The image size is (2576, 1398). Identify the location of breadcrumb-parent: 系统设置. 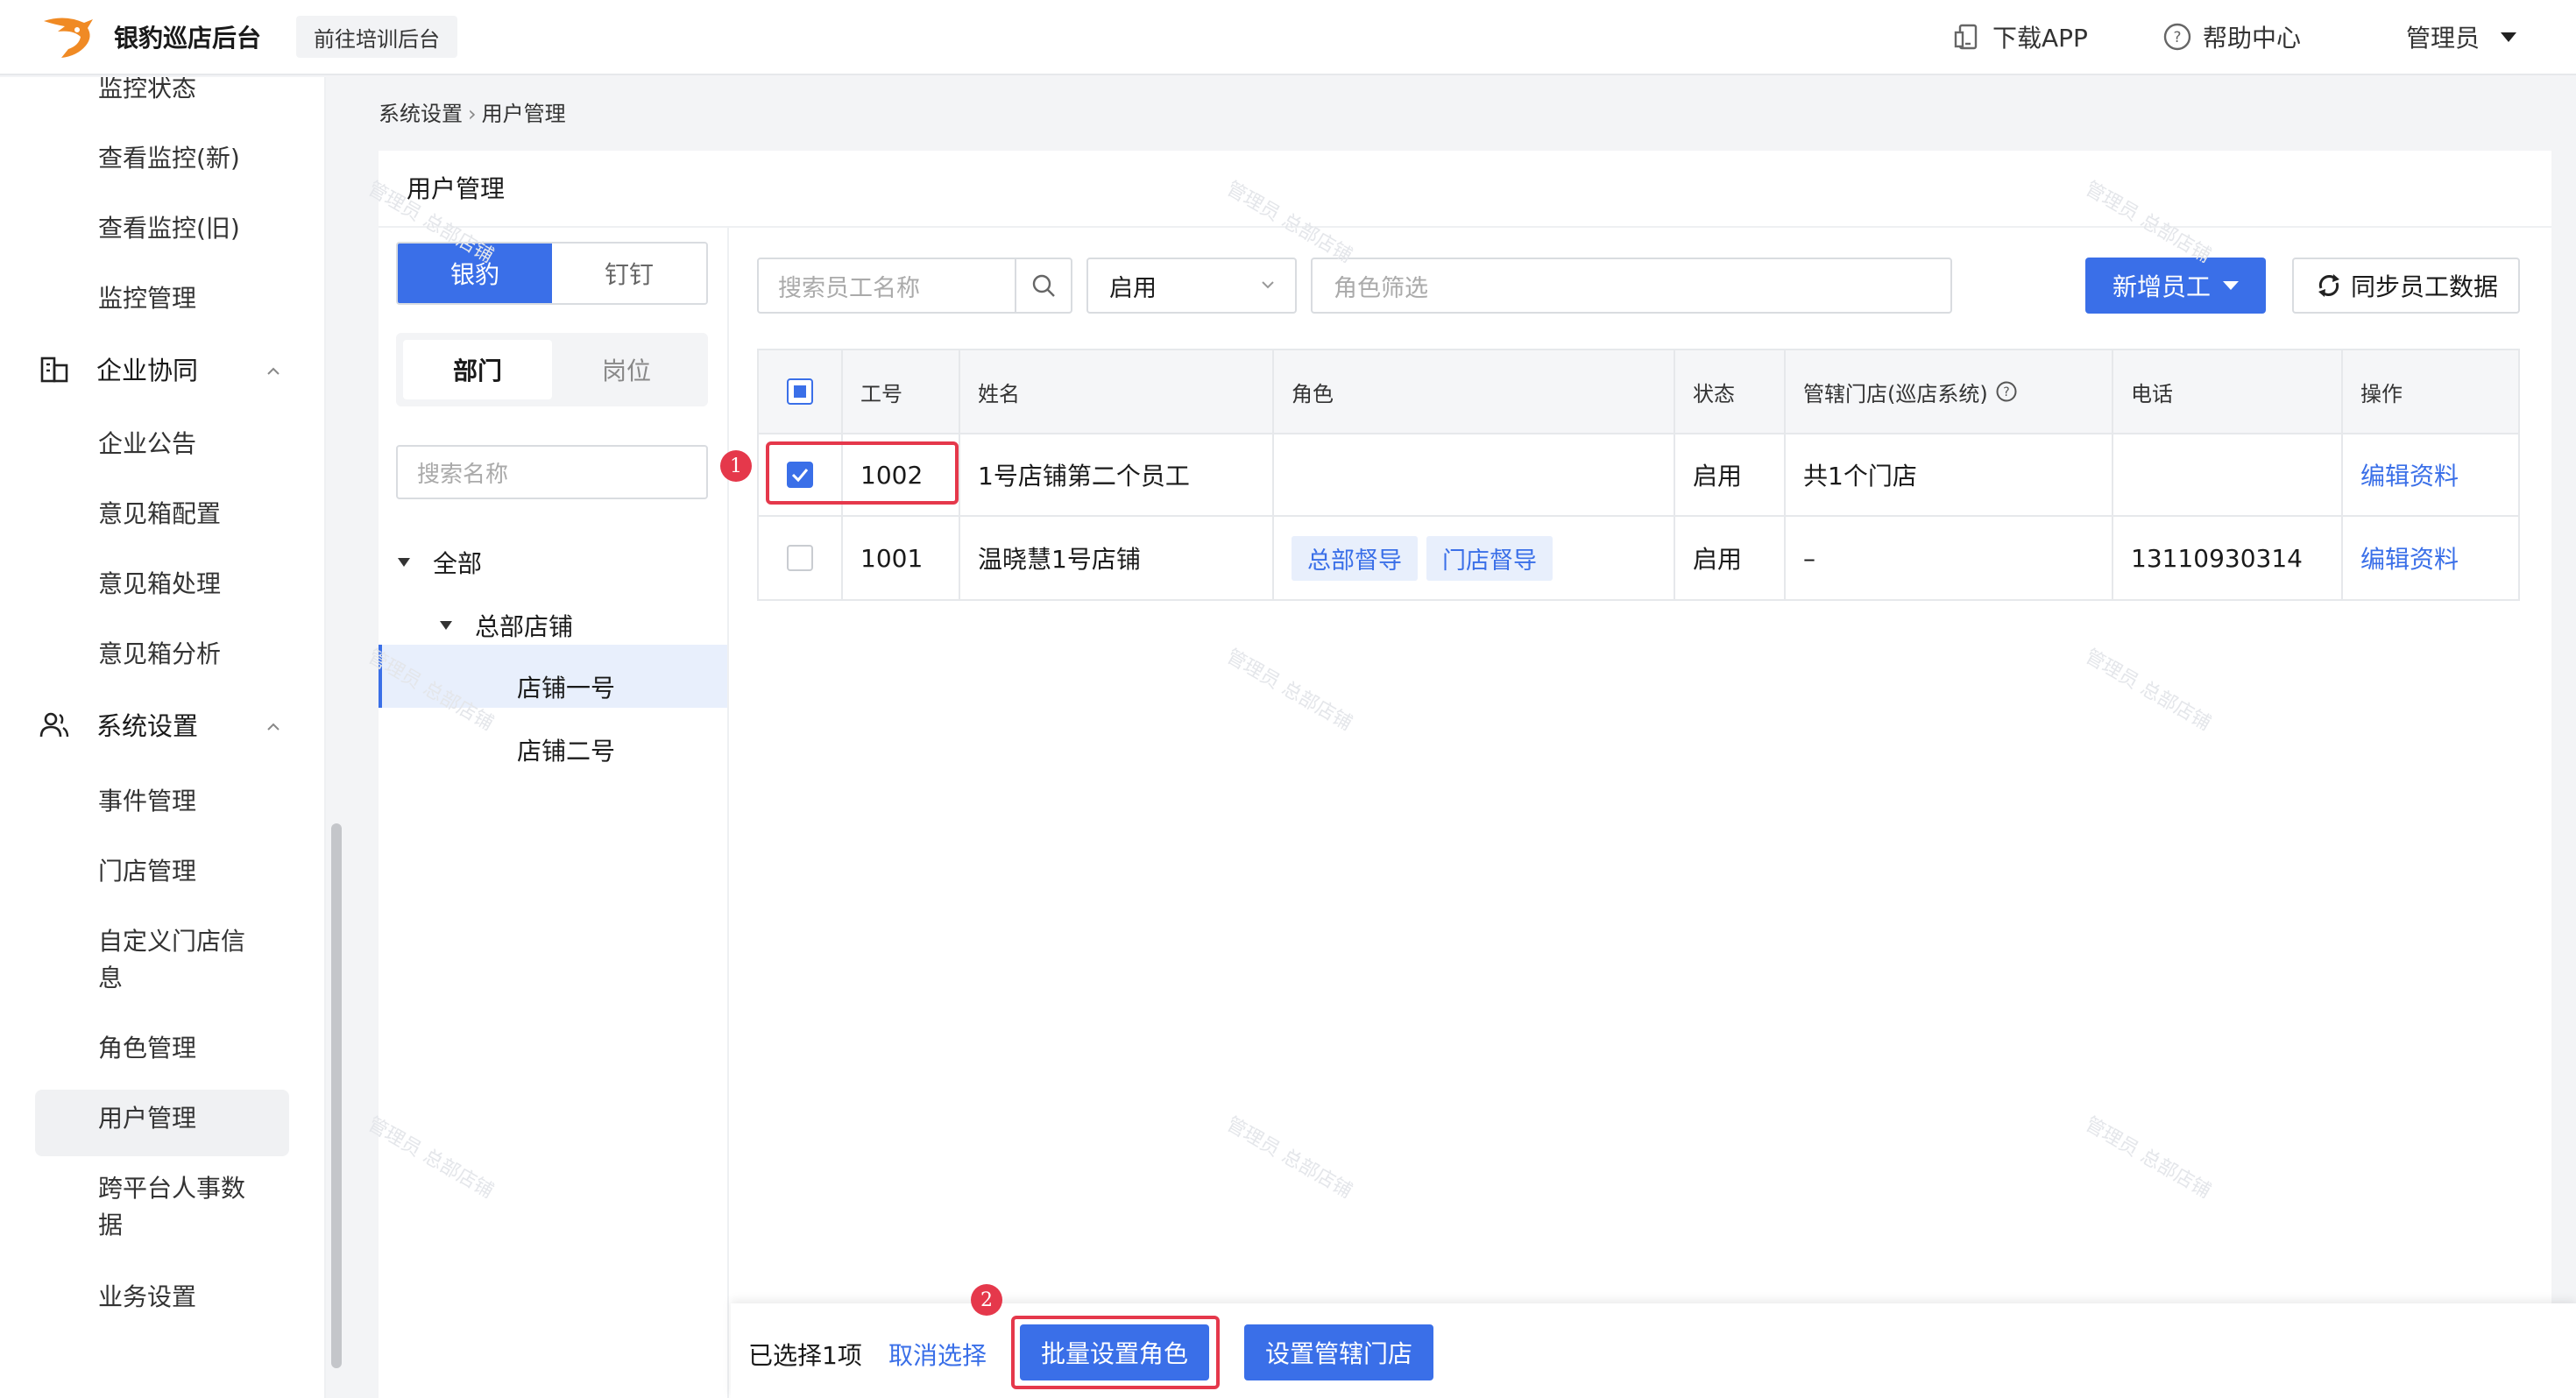
(421, 114).